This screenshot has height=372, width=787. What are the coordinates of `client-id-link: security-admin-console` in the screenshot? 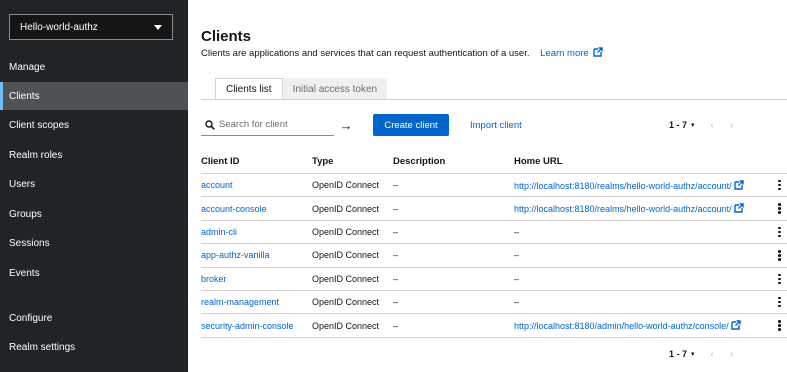 It's located at (247, 326).